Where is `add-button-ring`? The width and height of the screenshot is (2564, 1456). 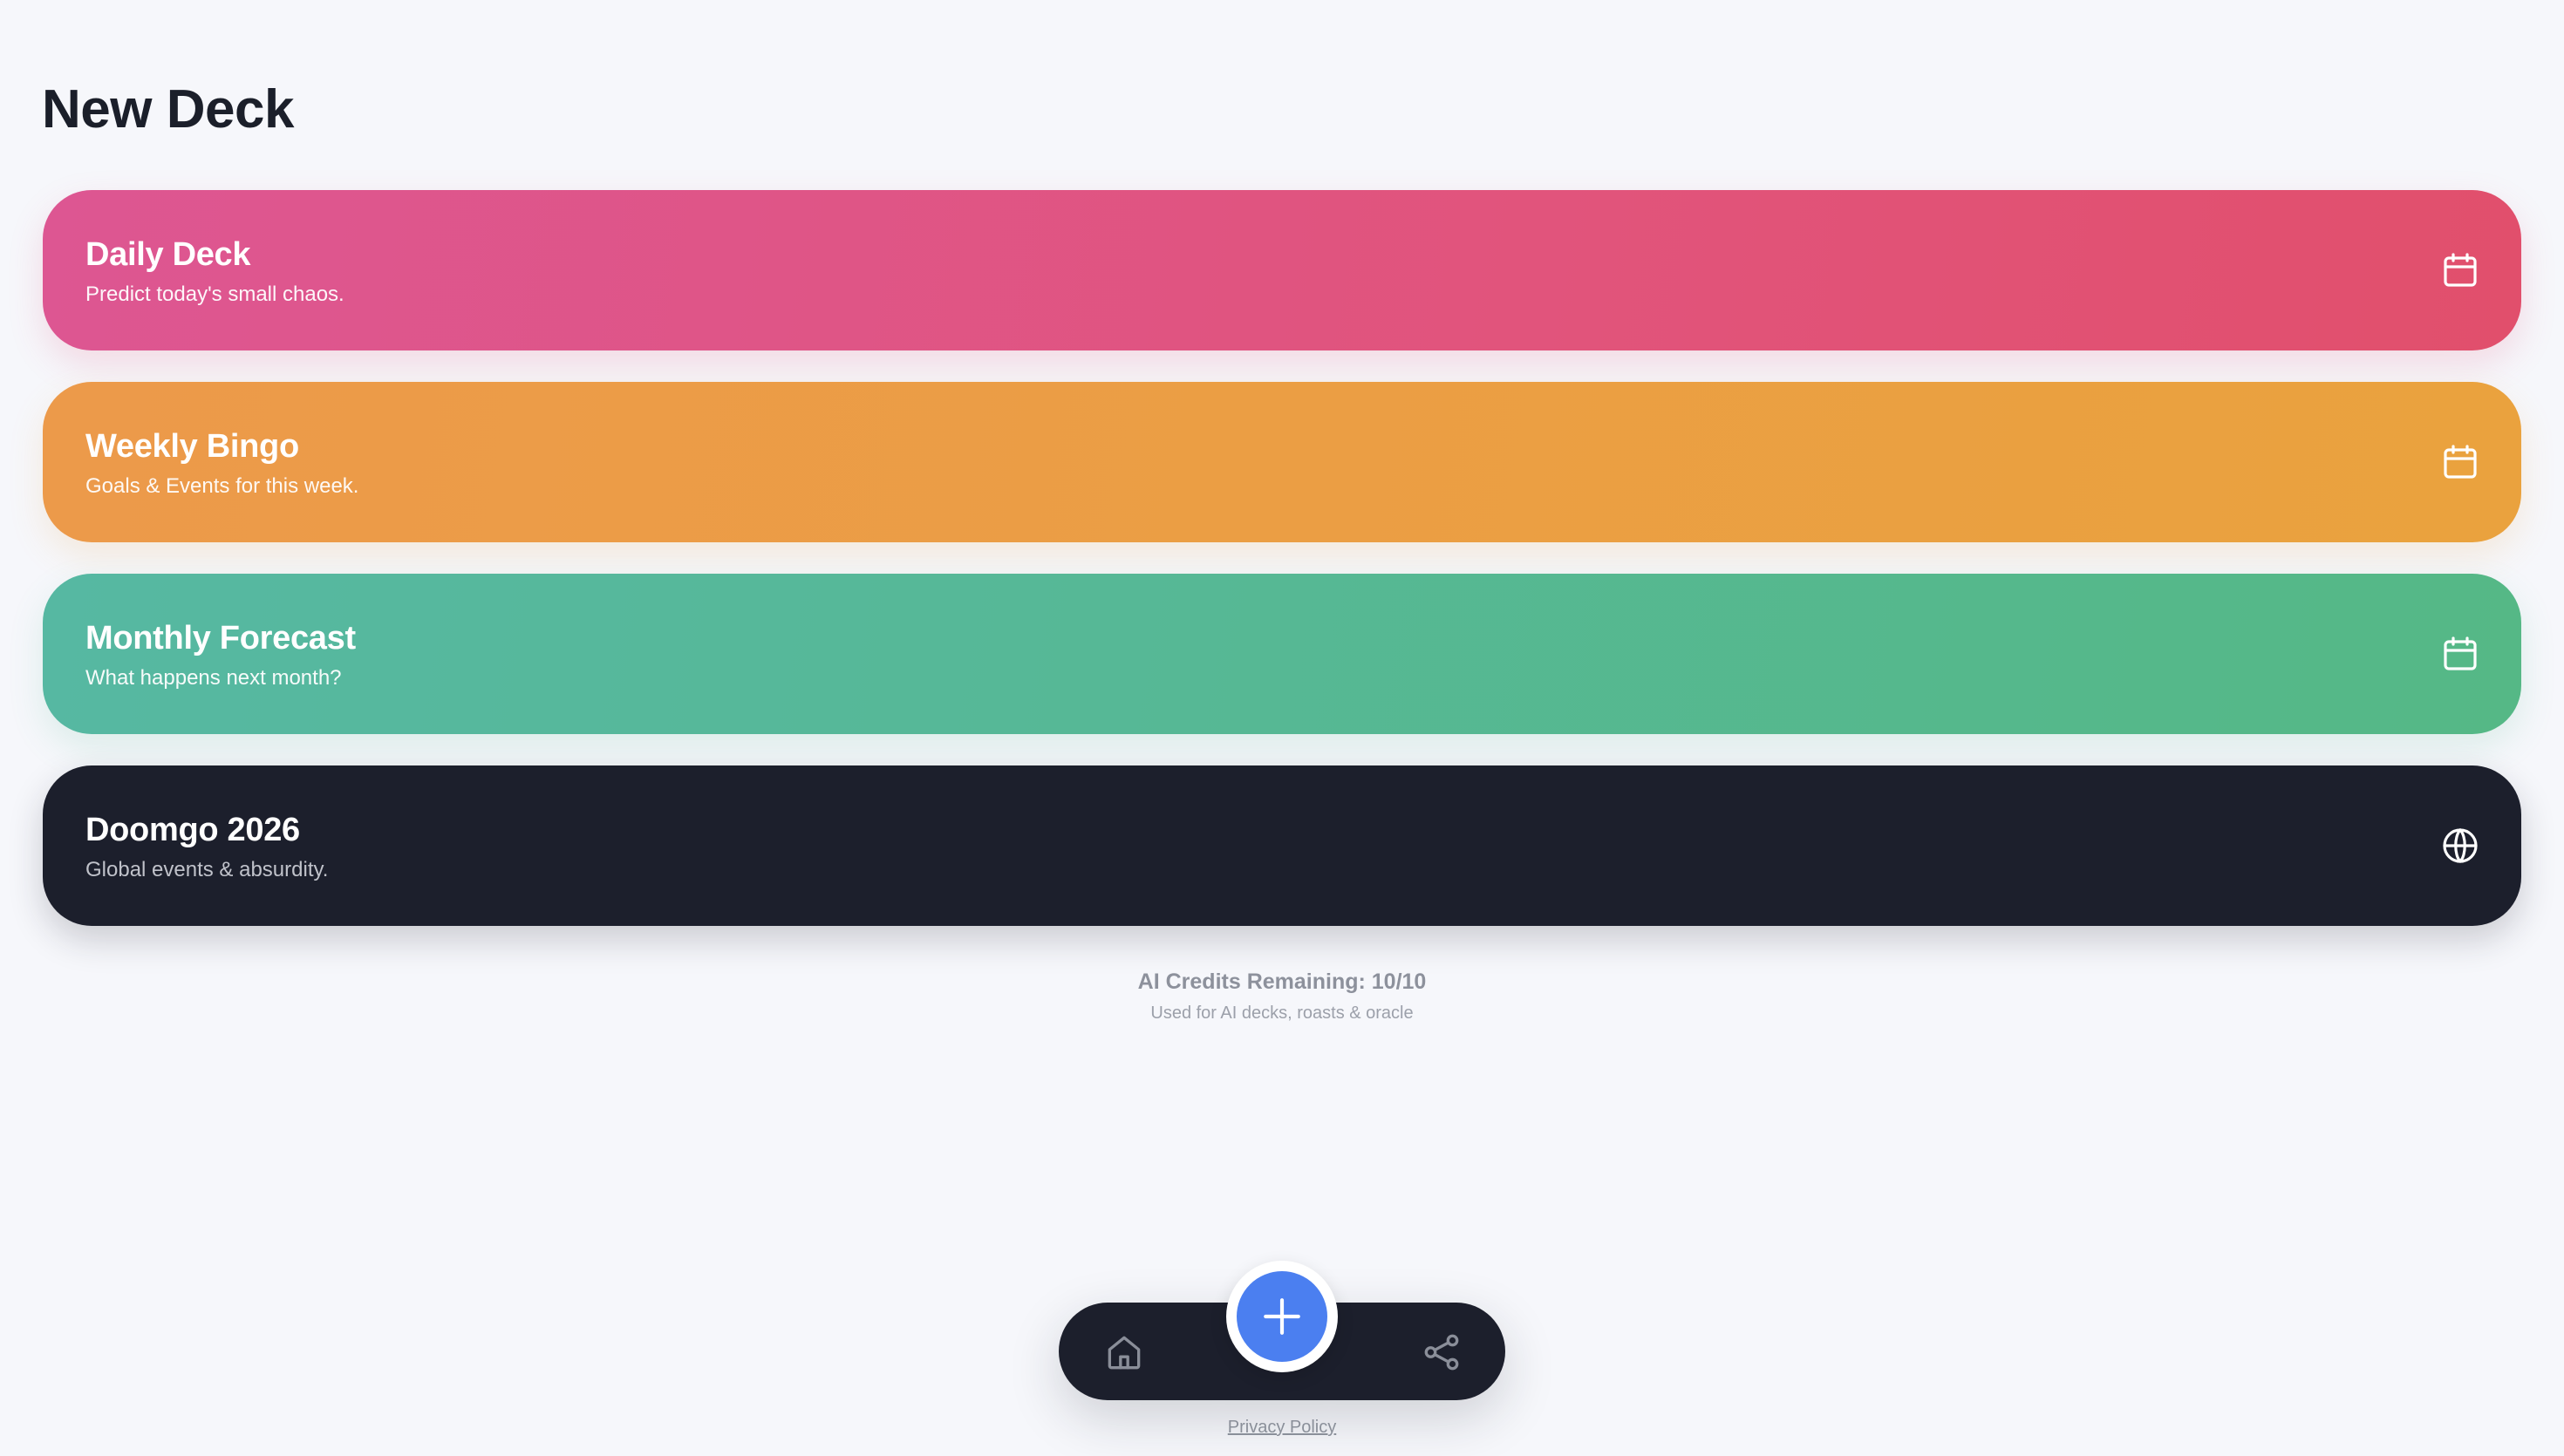 add-button-ring is located at coordinates (1282, 1316).